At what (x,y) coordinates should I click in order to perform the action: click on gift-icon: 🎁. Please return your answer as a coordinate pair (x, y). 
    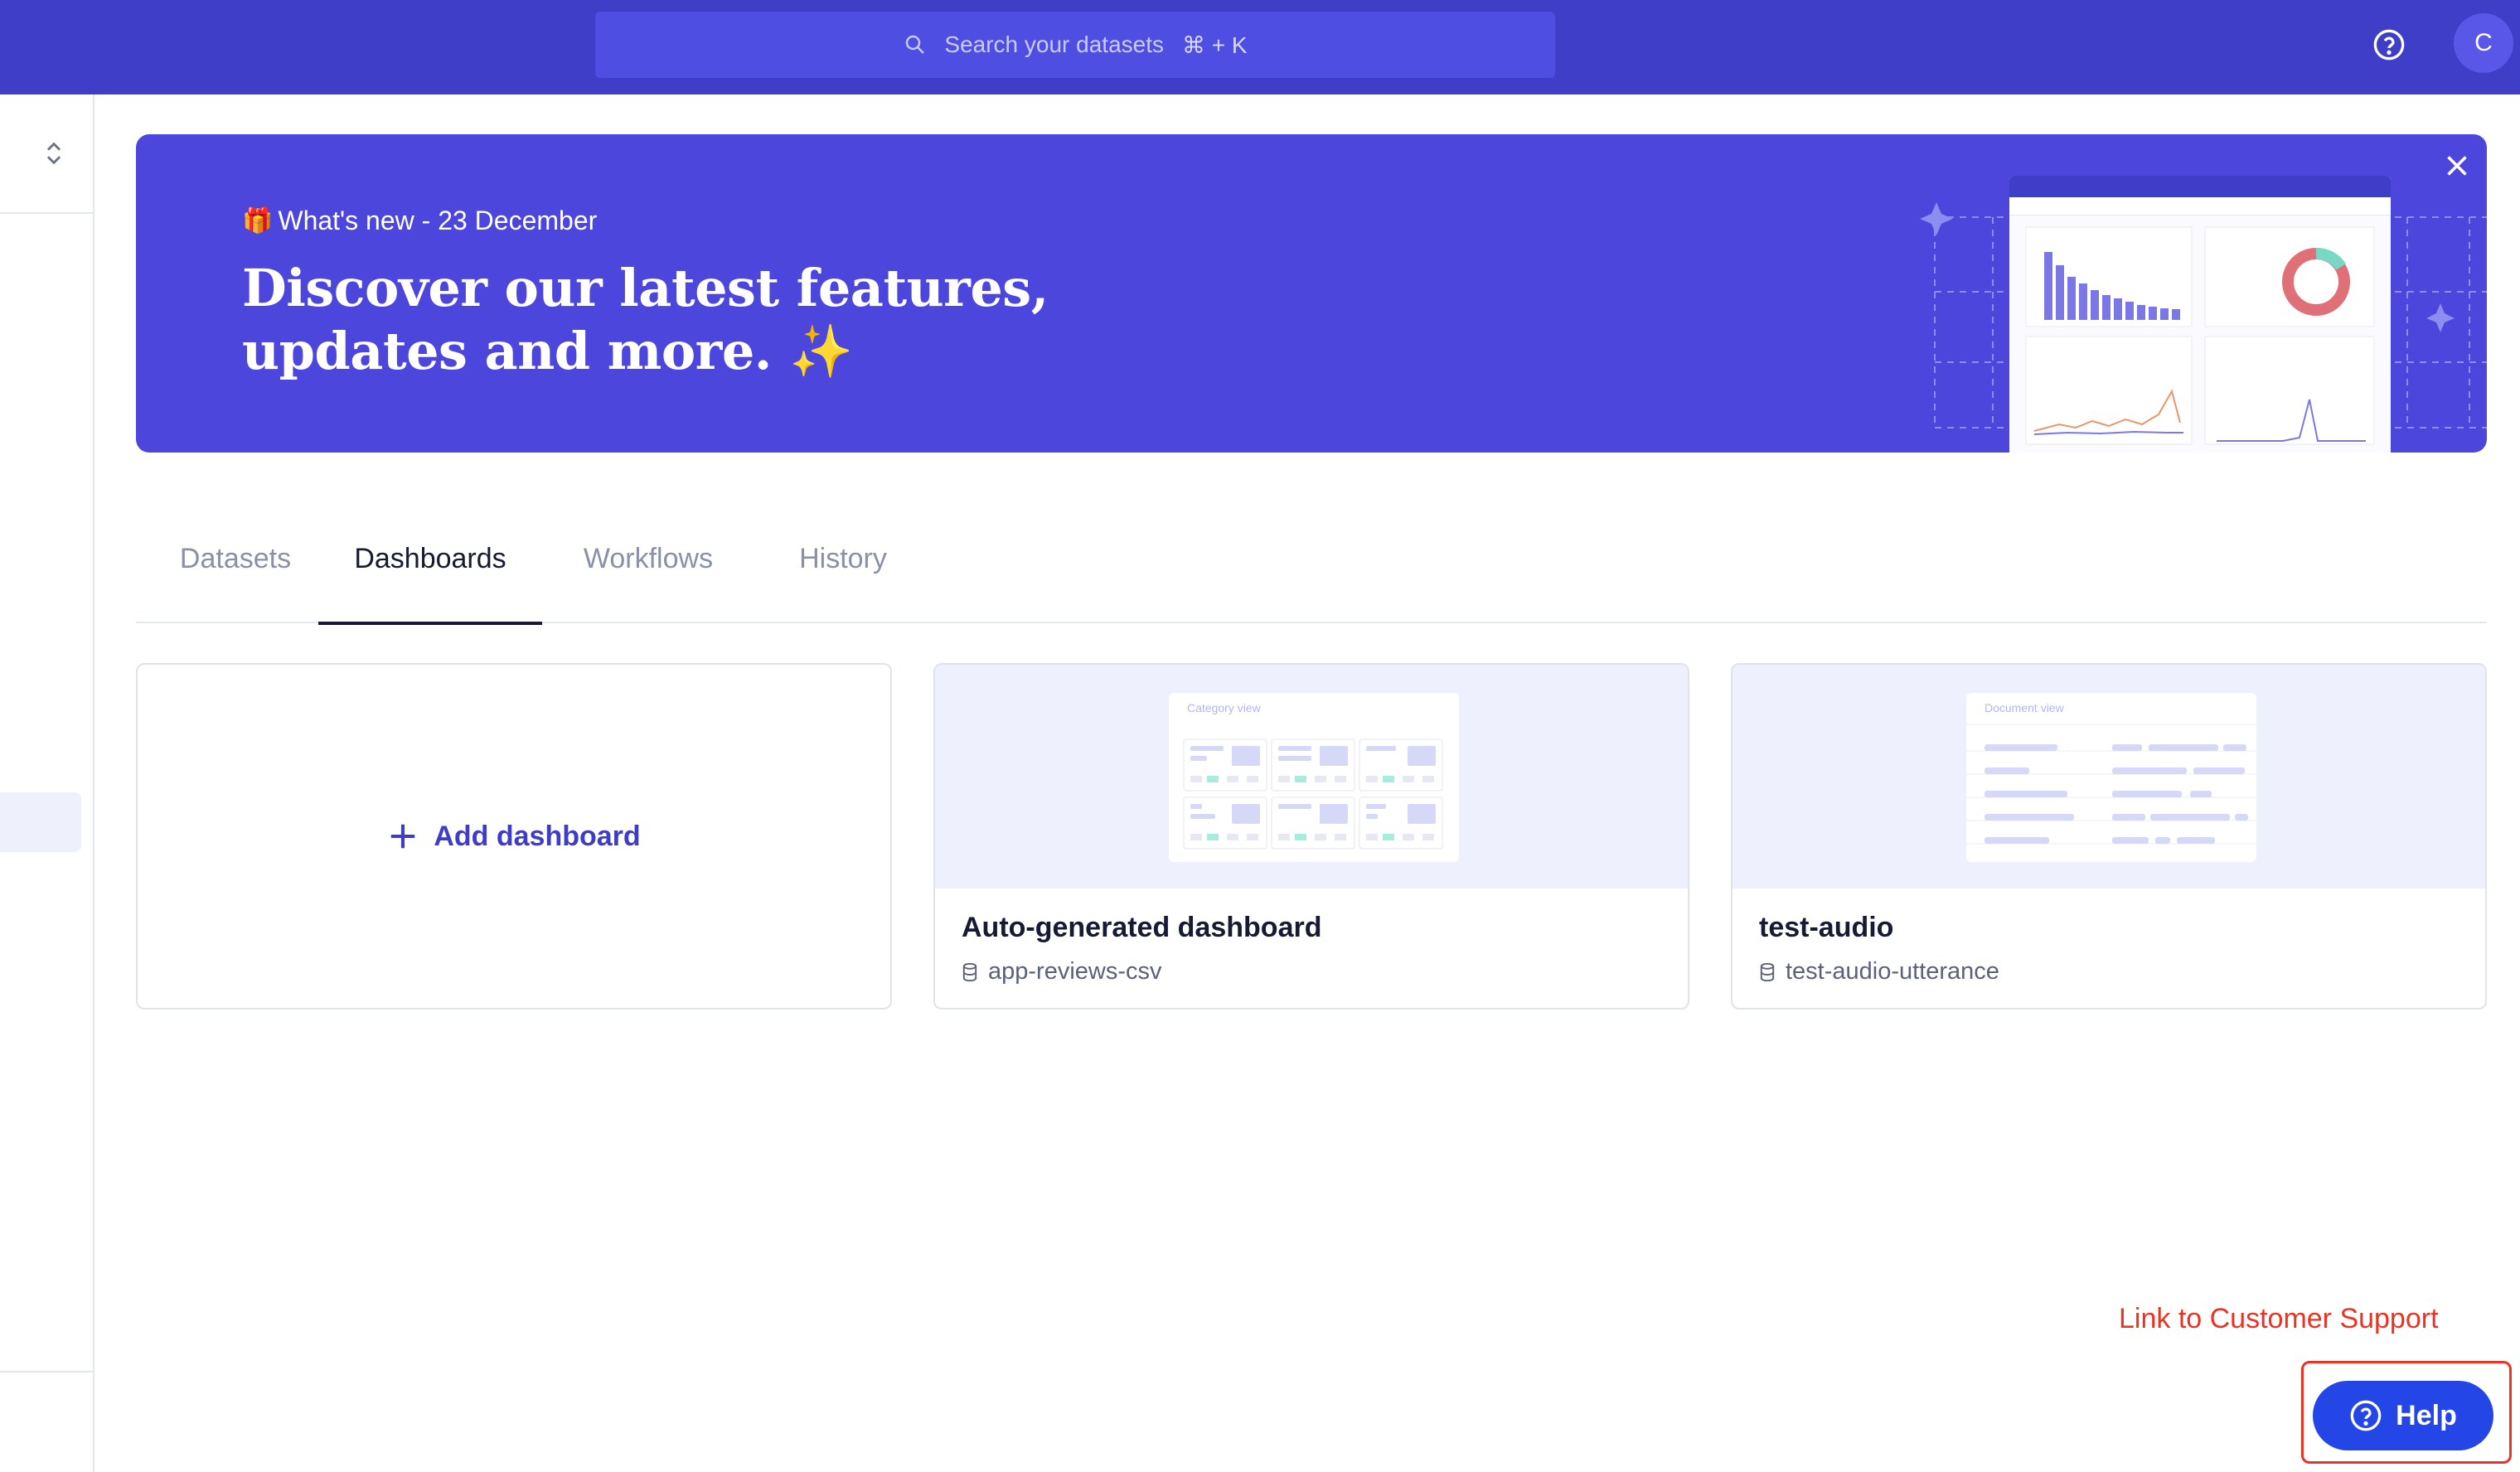
    Looking at the image, I should click on (258, 221).